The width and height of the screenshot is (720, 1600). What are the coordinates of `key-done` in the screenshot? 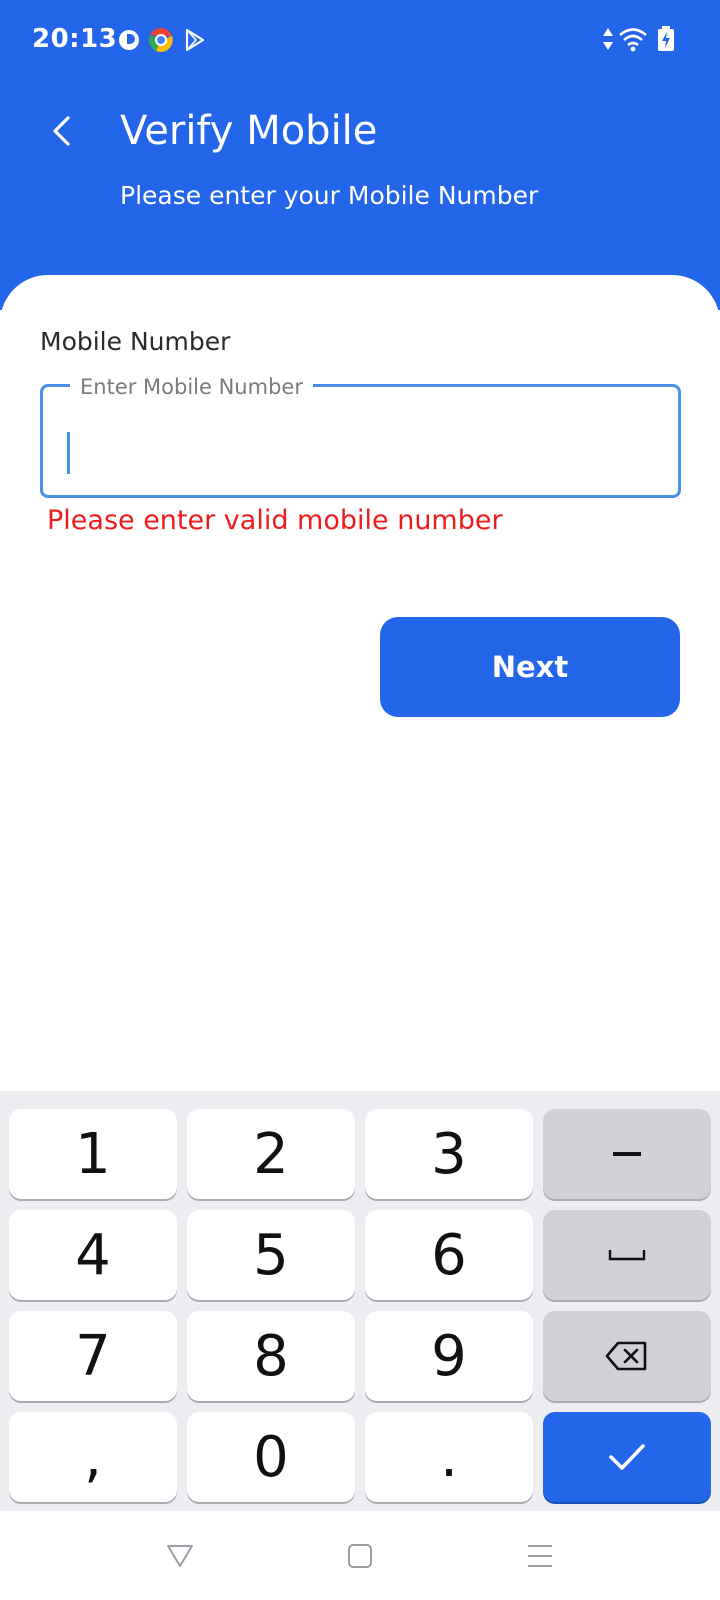 It's located at (627, 1457).